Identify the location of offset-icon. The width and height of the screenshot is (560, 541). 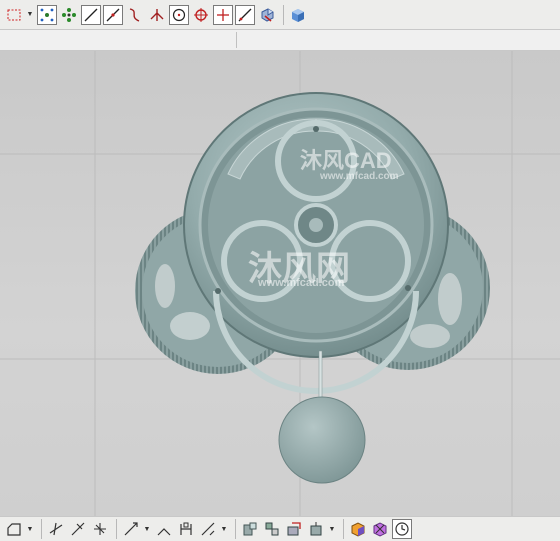
(100, 529).